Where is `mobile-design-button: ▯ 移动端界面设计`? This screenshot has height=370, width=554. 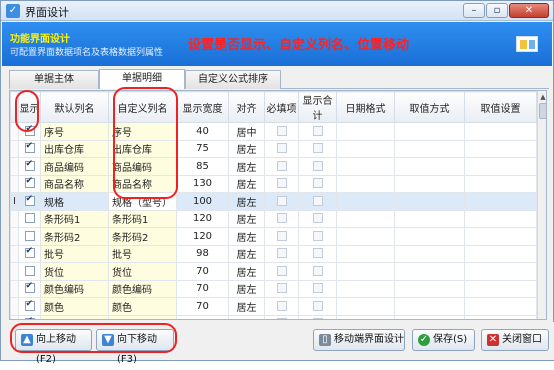 mobile-design-button: ▯ 移动端界面设计 is located at coordinates (359, 340).